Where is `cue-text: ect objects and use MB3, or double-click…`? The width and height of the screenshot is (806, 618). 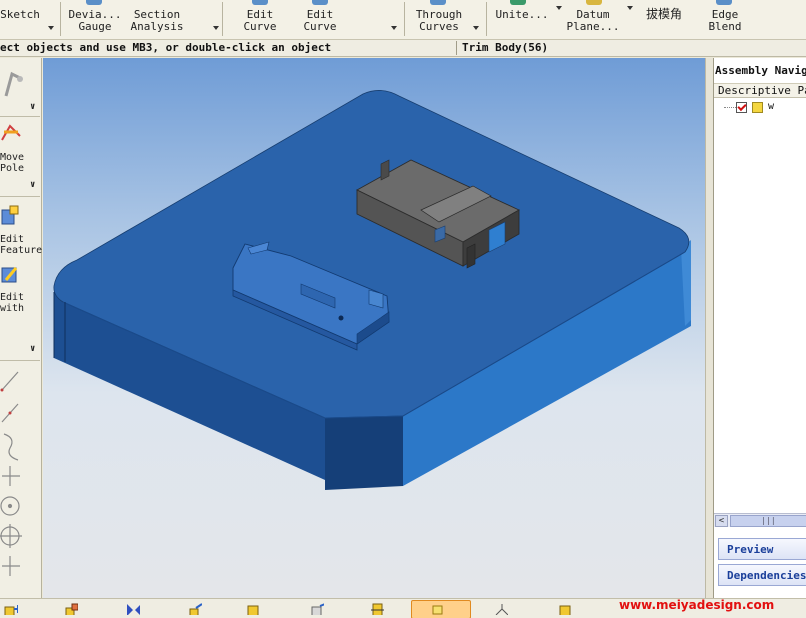
cue-text: ect objects and use MB3, or double-click… is located at coordinates (166, 47).